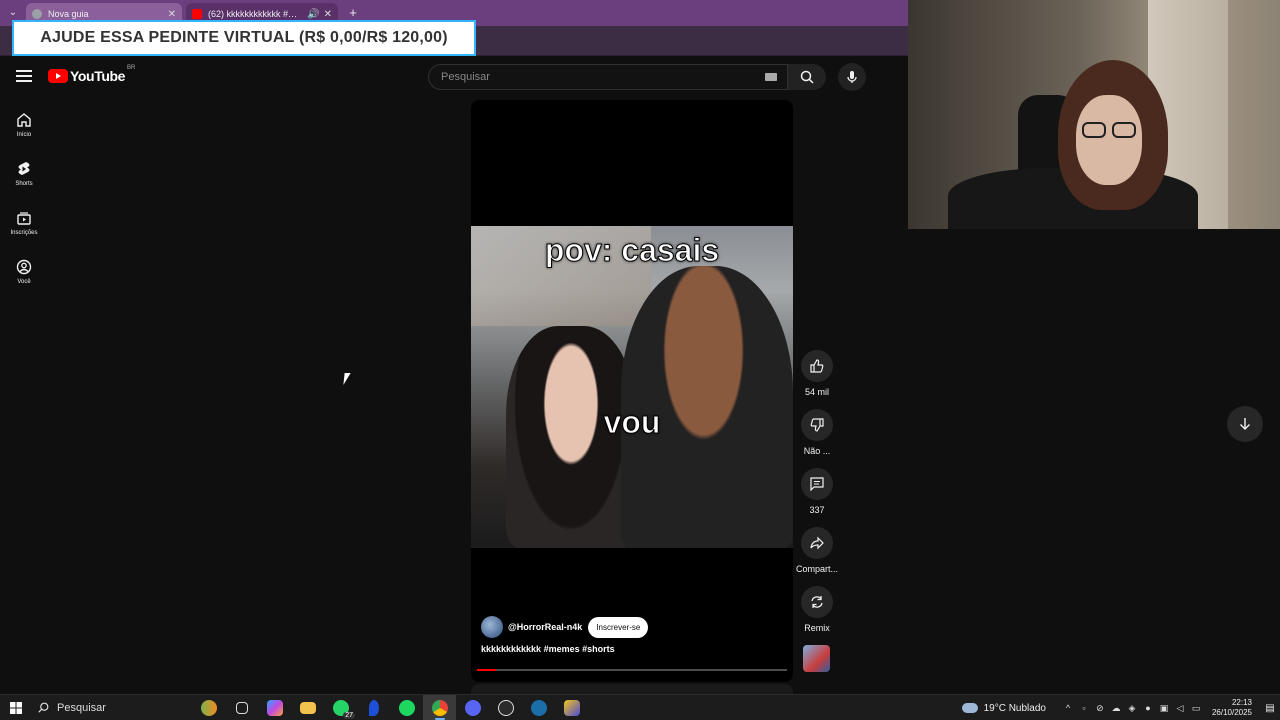 This screenshot has width=1280, height=720. Describe the element at coordinates (24, 232) in the screenshot. I see `guide-label: Inscrições` at that location.